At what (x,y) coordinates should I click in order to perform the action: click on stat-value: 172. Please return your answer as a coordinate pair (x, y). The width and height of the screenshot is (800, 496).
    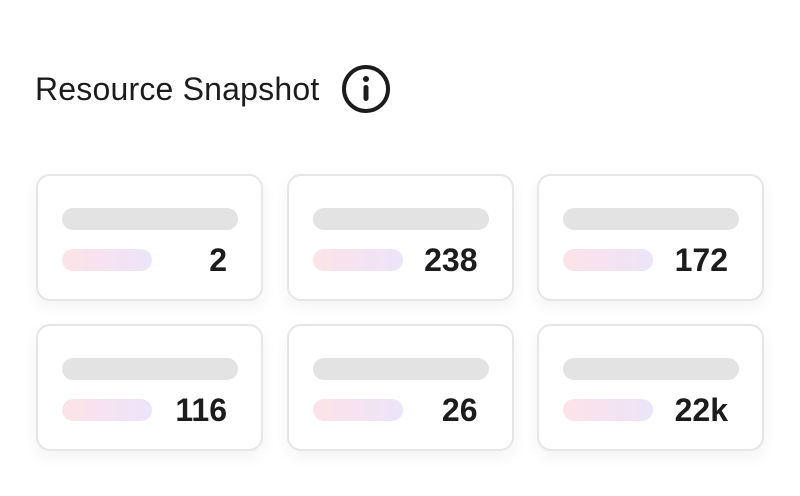
    Looking at the image, I should click on (701, 260).